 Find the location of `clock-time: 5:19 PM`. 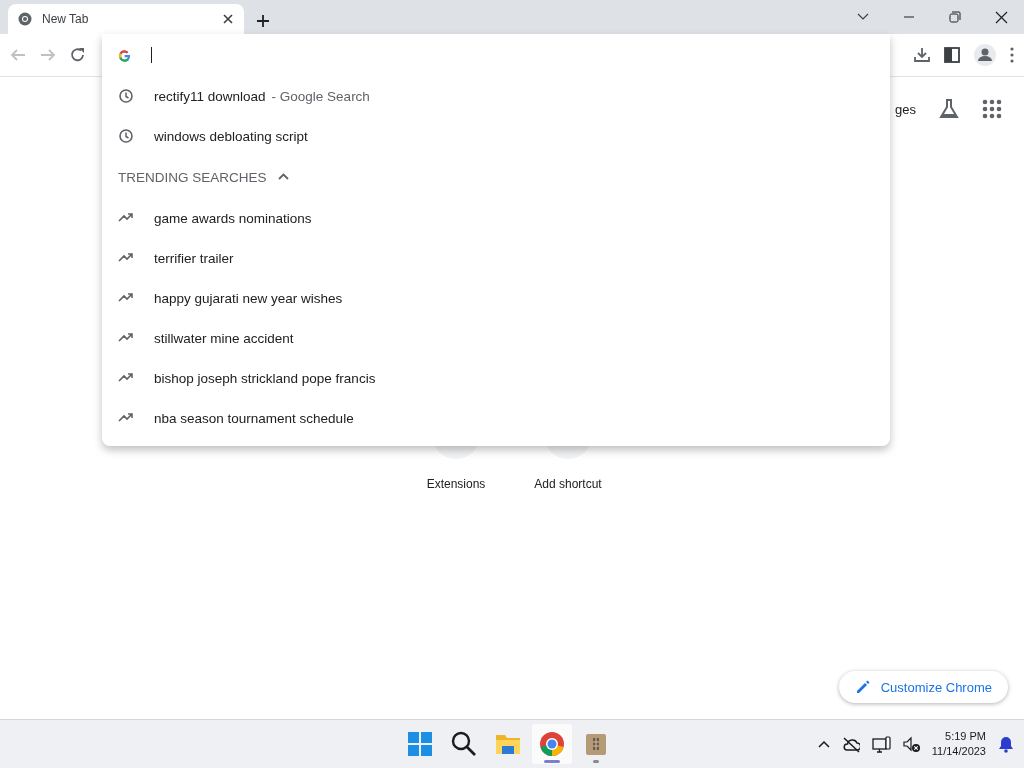

clock-time: 5:19 PM is located at coordinates (965, 736).